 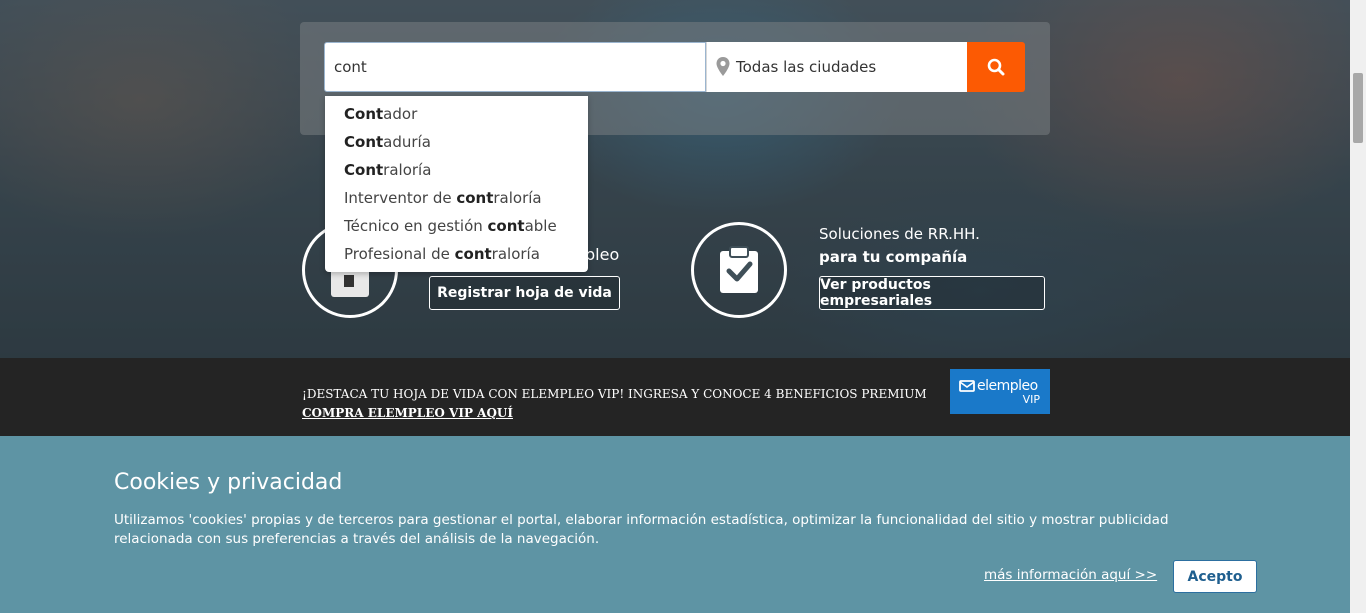 What do you see at coordinates (899, 234) in the screenshot?
I see `company-title-line1: Soluciones de RR.HH.` at bounding box center [899, 234].